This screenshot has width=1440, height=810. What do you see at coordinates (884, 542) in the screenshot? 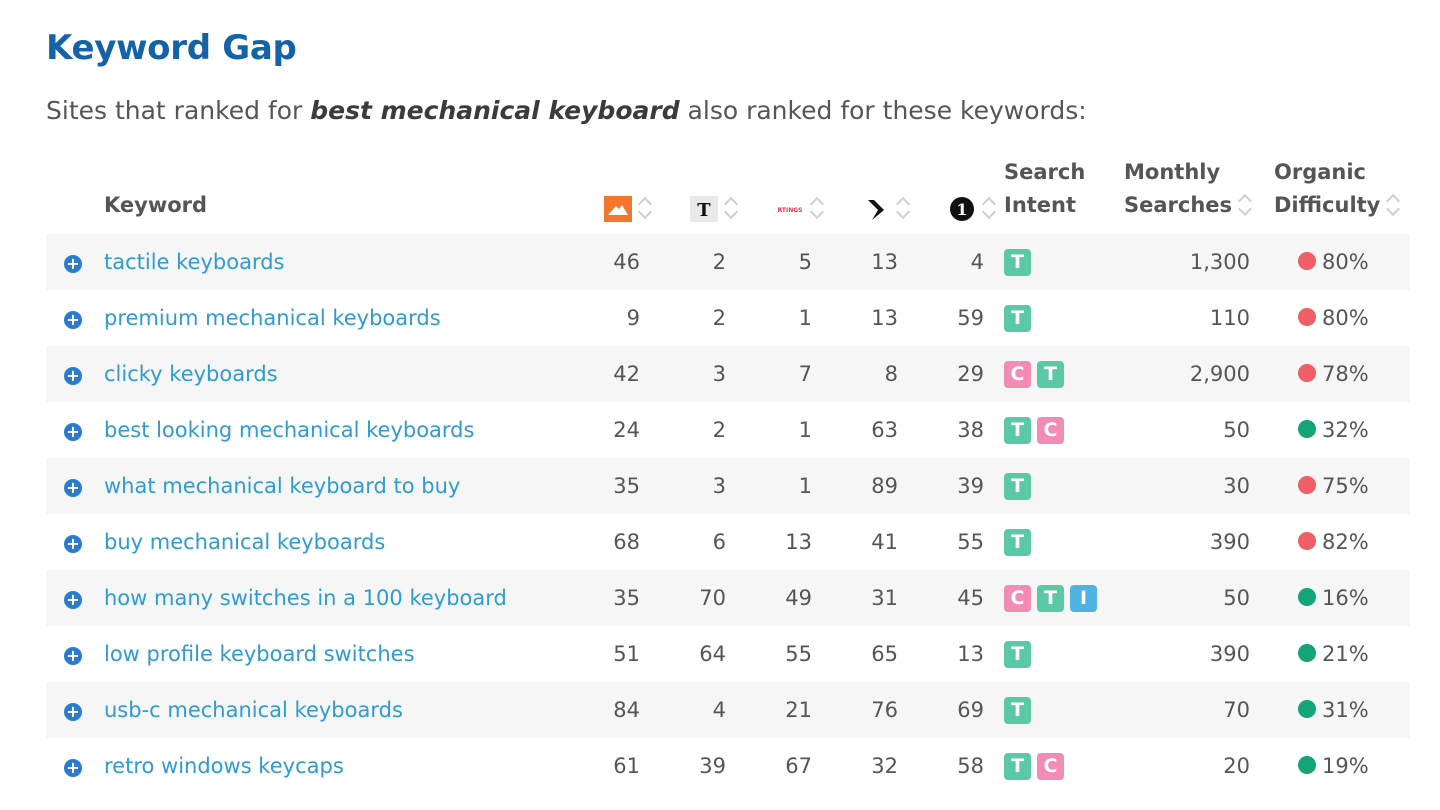
I see `rank-cell: 41` at bounding box center [884, 542].